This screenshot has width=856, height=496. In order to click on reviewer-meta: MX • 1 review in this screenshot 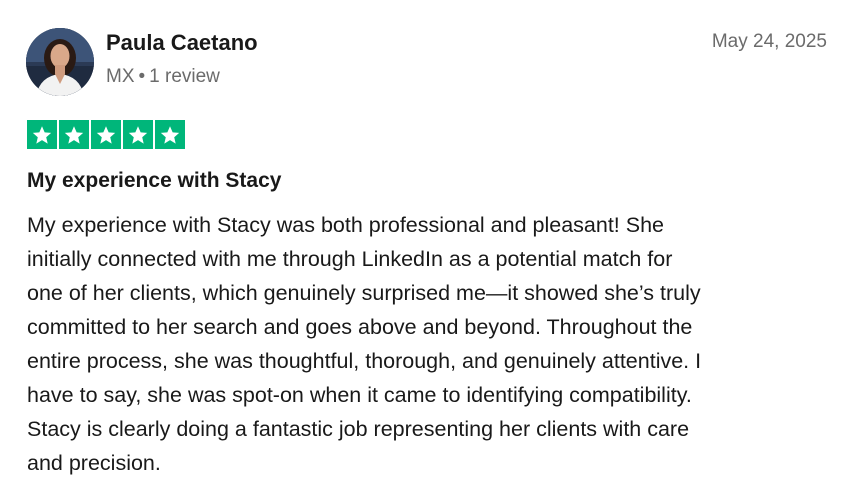, I will do `click(163, 77)`.